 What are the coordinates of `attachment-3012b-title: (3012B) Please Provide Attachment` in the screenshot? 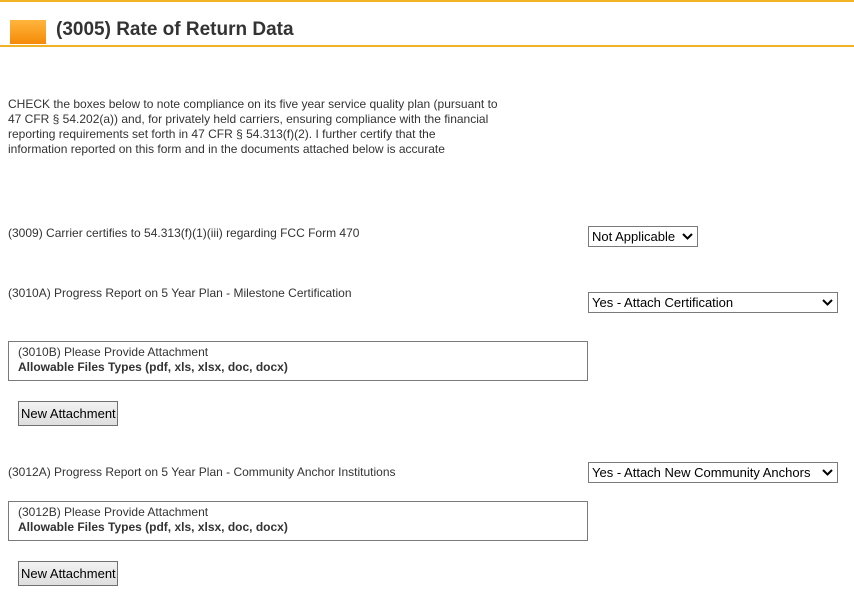 It's located at (113, 512).